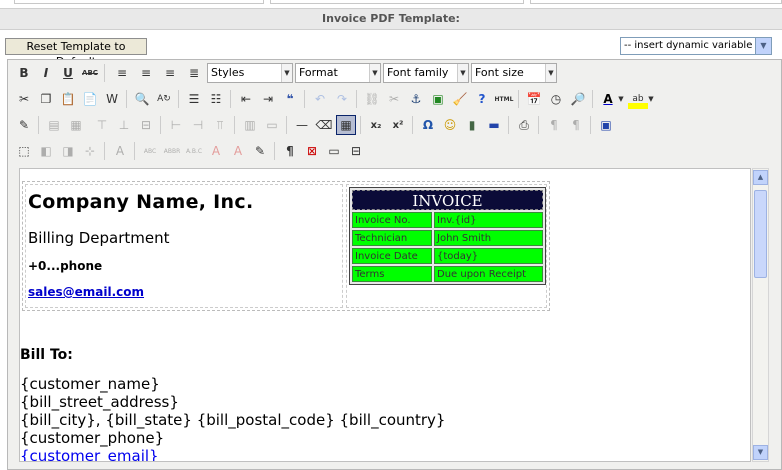 The width and height of the screenshot is (782, 470). What do you see at coordinates (46, 151) in the screenshot?
I see `move-forward-icon: ◧` at bounding box center [46, 151].